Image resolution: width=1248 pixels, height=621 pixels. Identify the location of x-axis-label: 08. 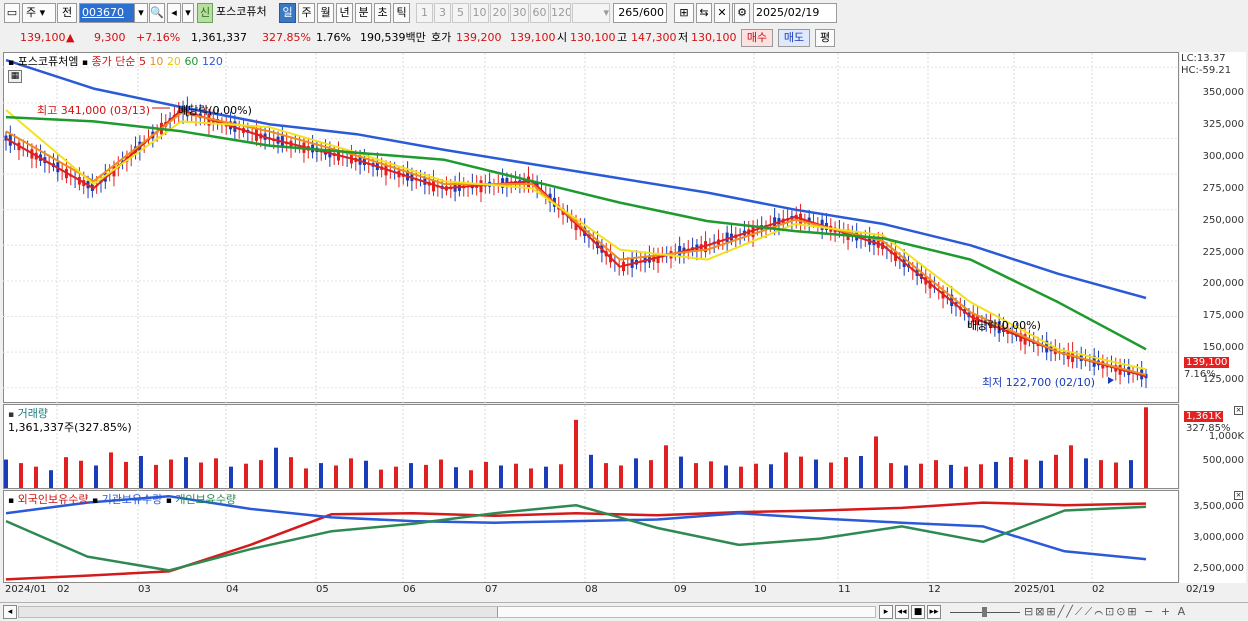
(591, 589).